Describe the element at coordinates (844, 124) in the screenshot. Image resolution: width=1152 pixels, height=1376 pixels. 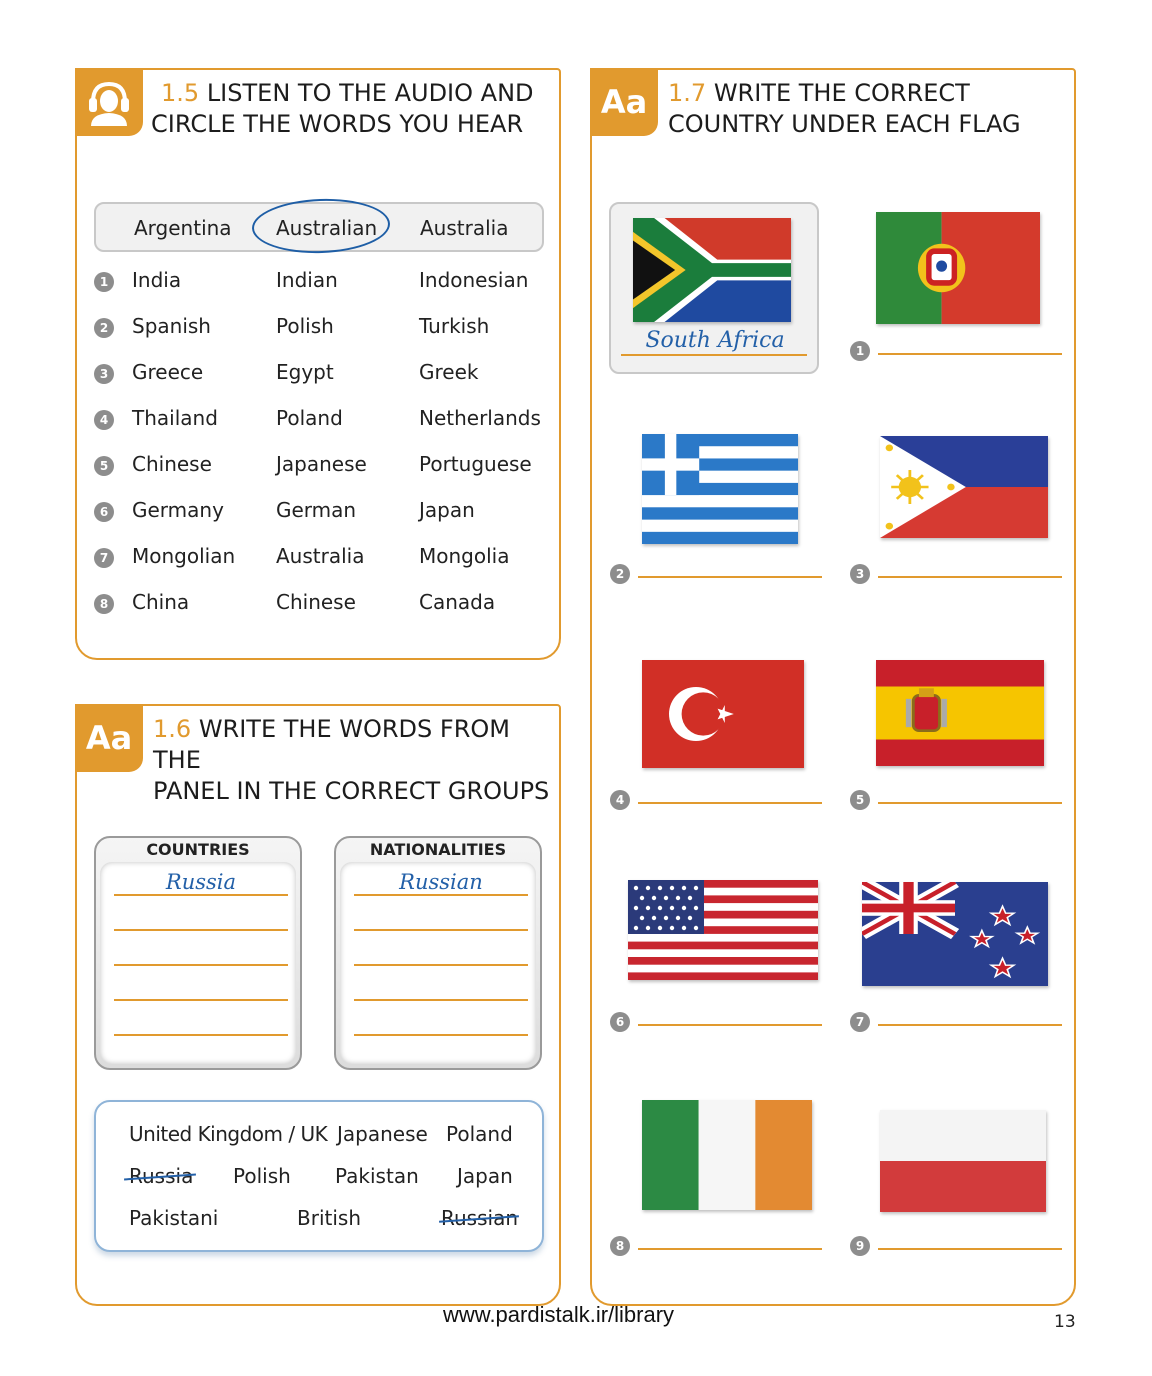
I see `title-line-2: COUNTRY UNDER EACH FLAG` at that location.